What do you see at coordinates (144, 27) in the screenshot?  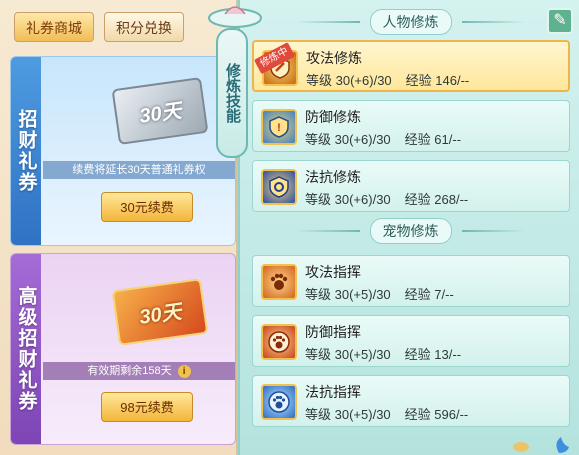 I see `tab-points-exchange: 积分兑换` at bounding box center [144, 27].